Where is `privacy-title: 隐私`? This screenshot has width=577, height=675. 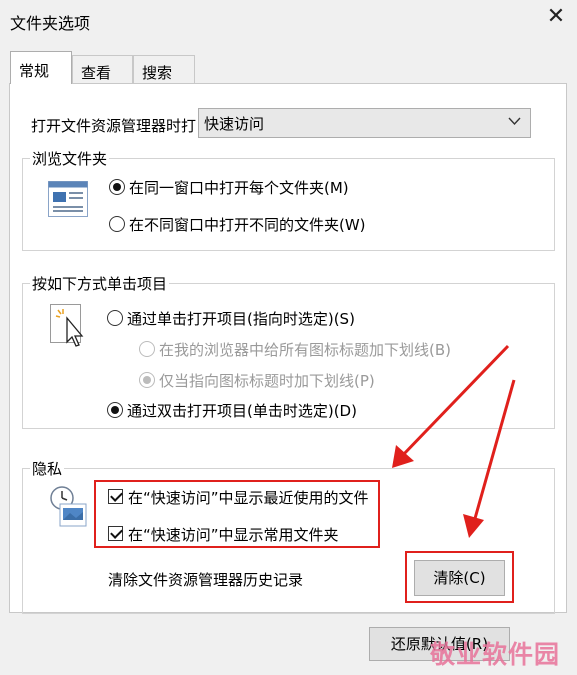
privacy-title: 隐私 is located at coordinates (47, 468).